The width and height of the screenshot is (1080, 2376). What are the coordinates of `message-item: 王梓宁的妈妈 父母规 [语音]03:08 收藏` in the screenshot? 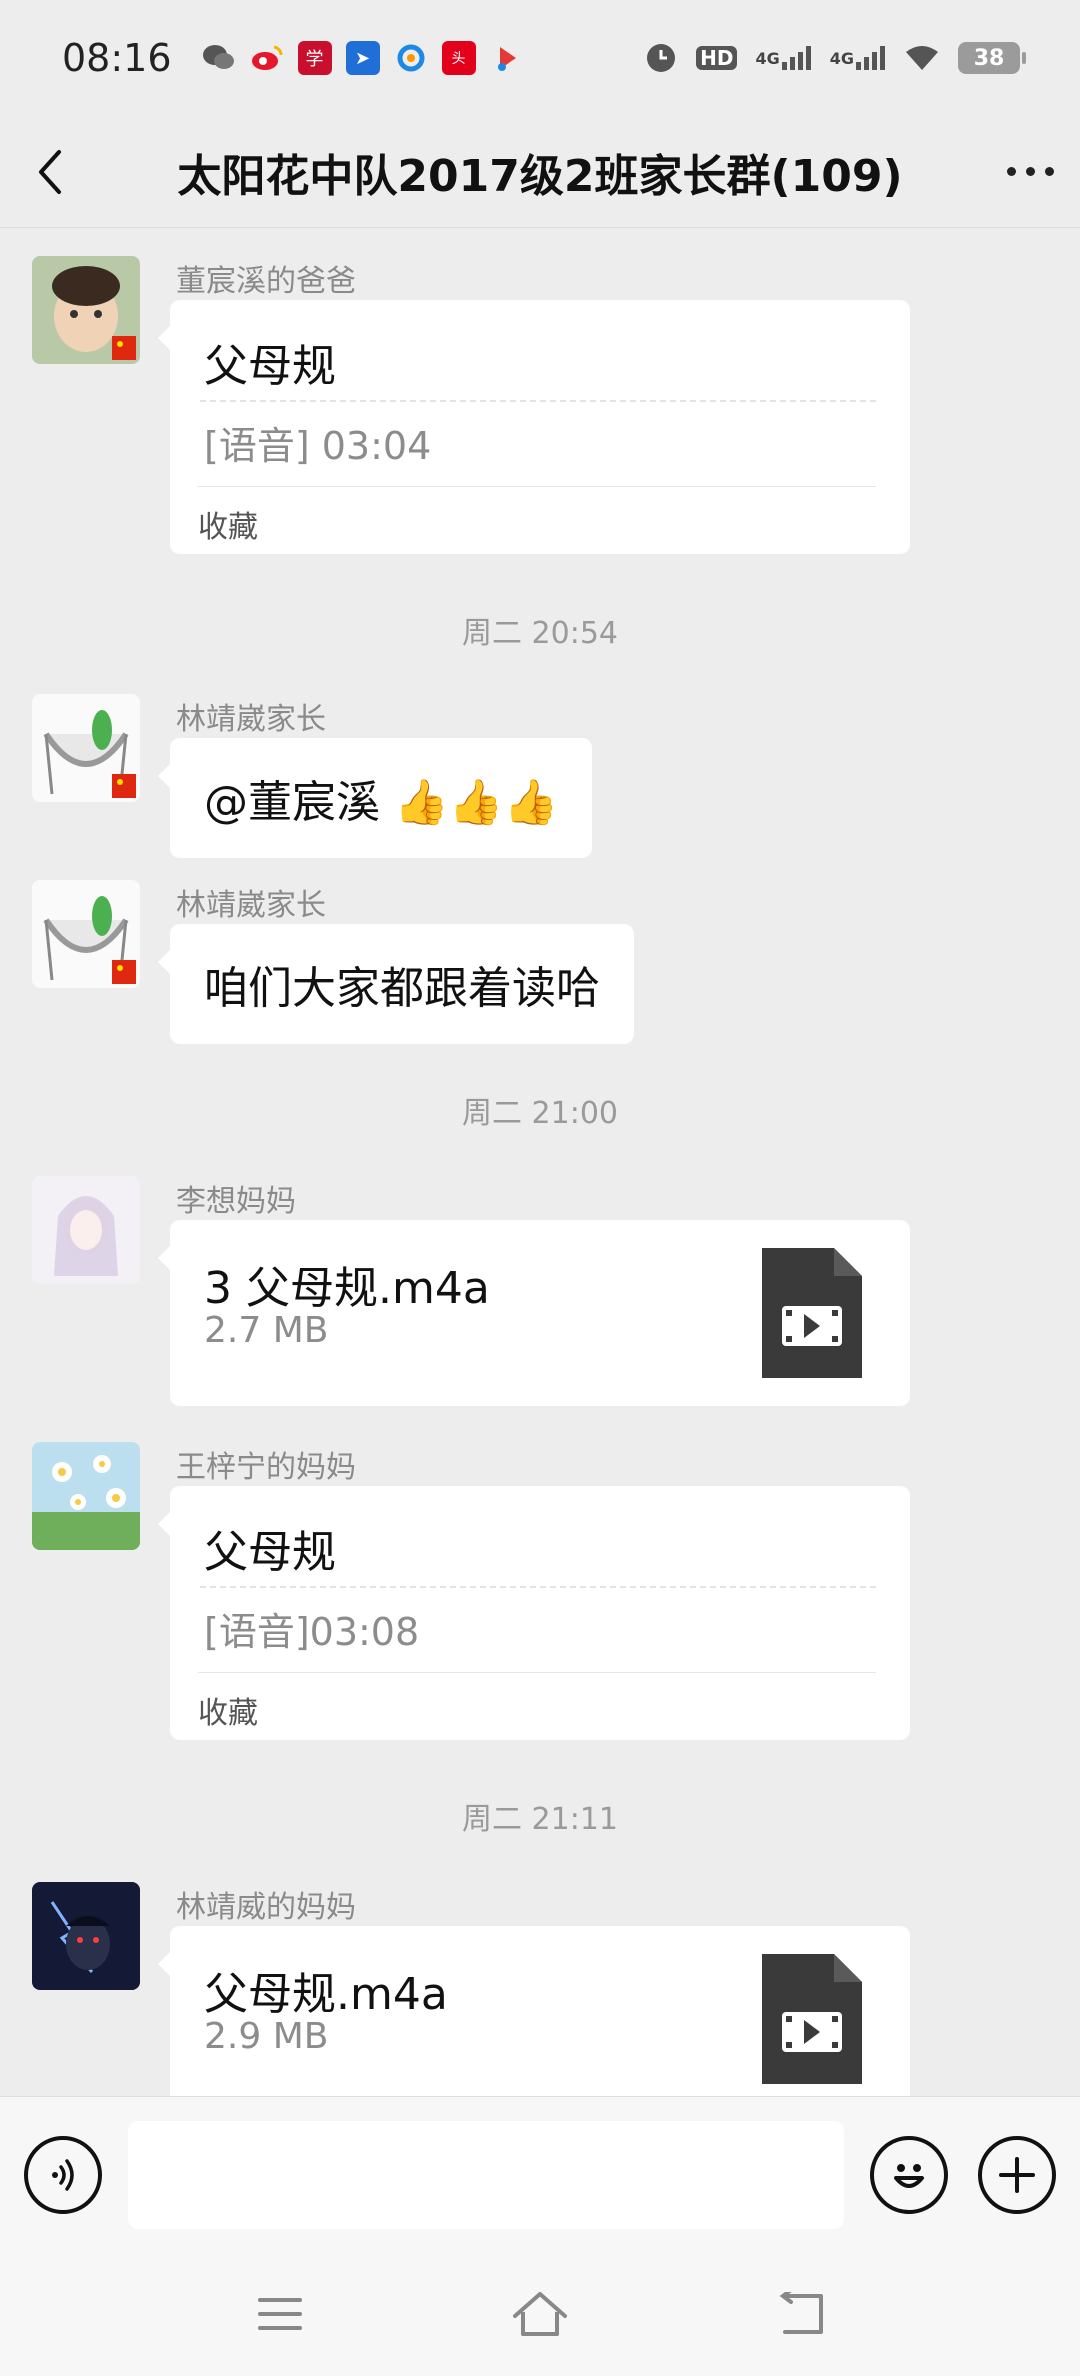 It's located at (532, 1607).